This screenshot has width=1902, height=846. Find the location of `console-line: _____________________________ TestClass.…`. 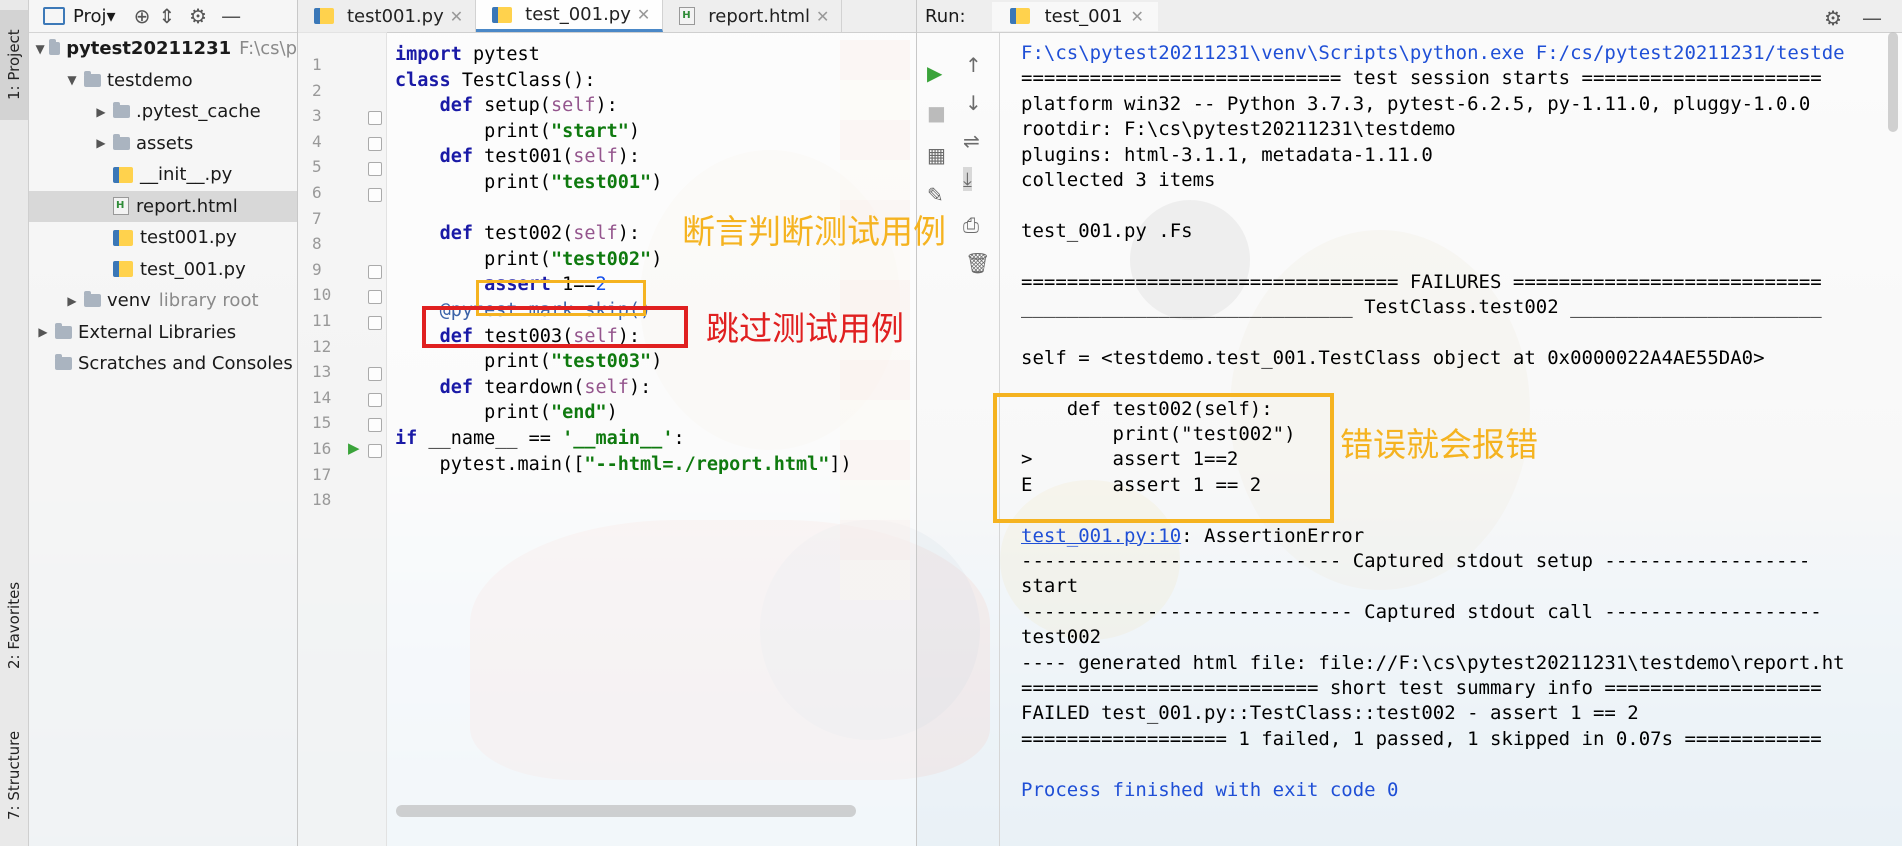

console-line: _____________________________ TestClass.… is located at coordinates (1421, 307).